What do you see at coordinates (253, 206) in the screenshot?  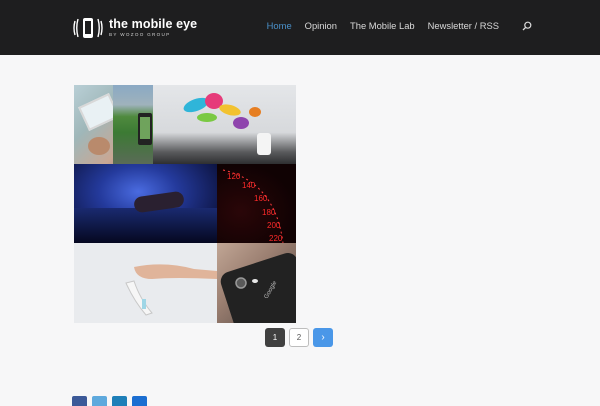 I see `speedometer-graphic: 120 140 160 180 200 220` at bounding box center [253, 206].